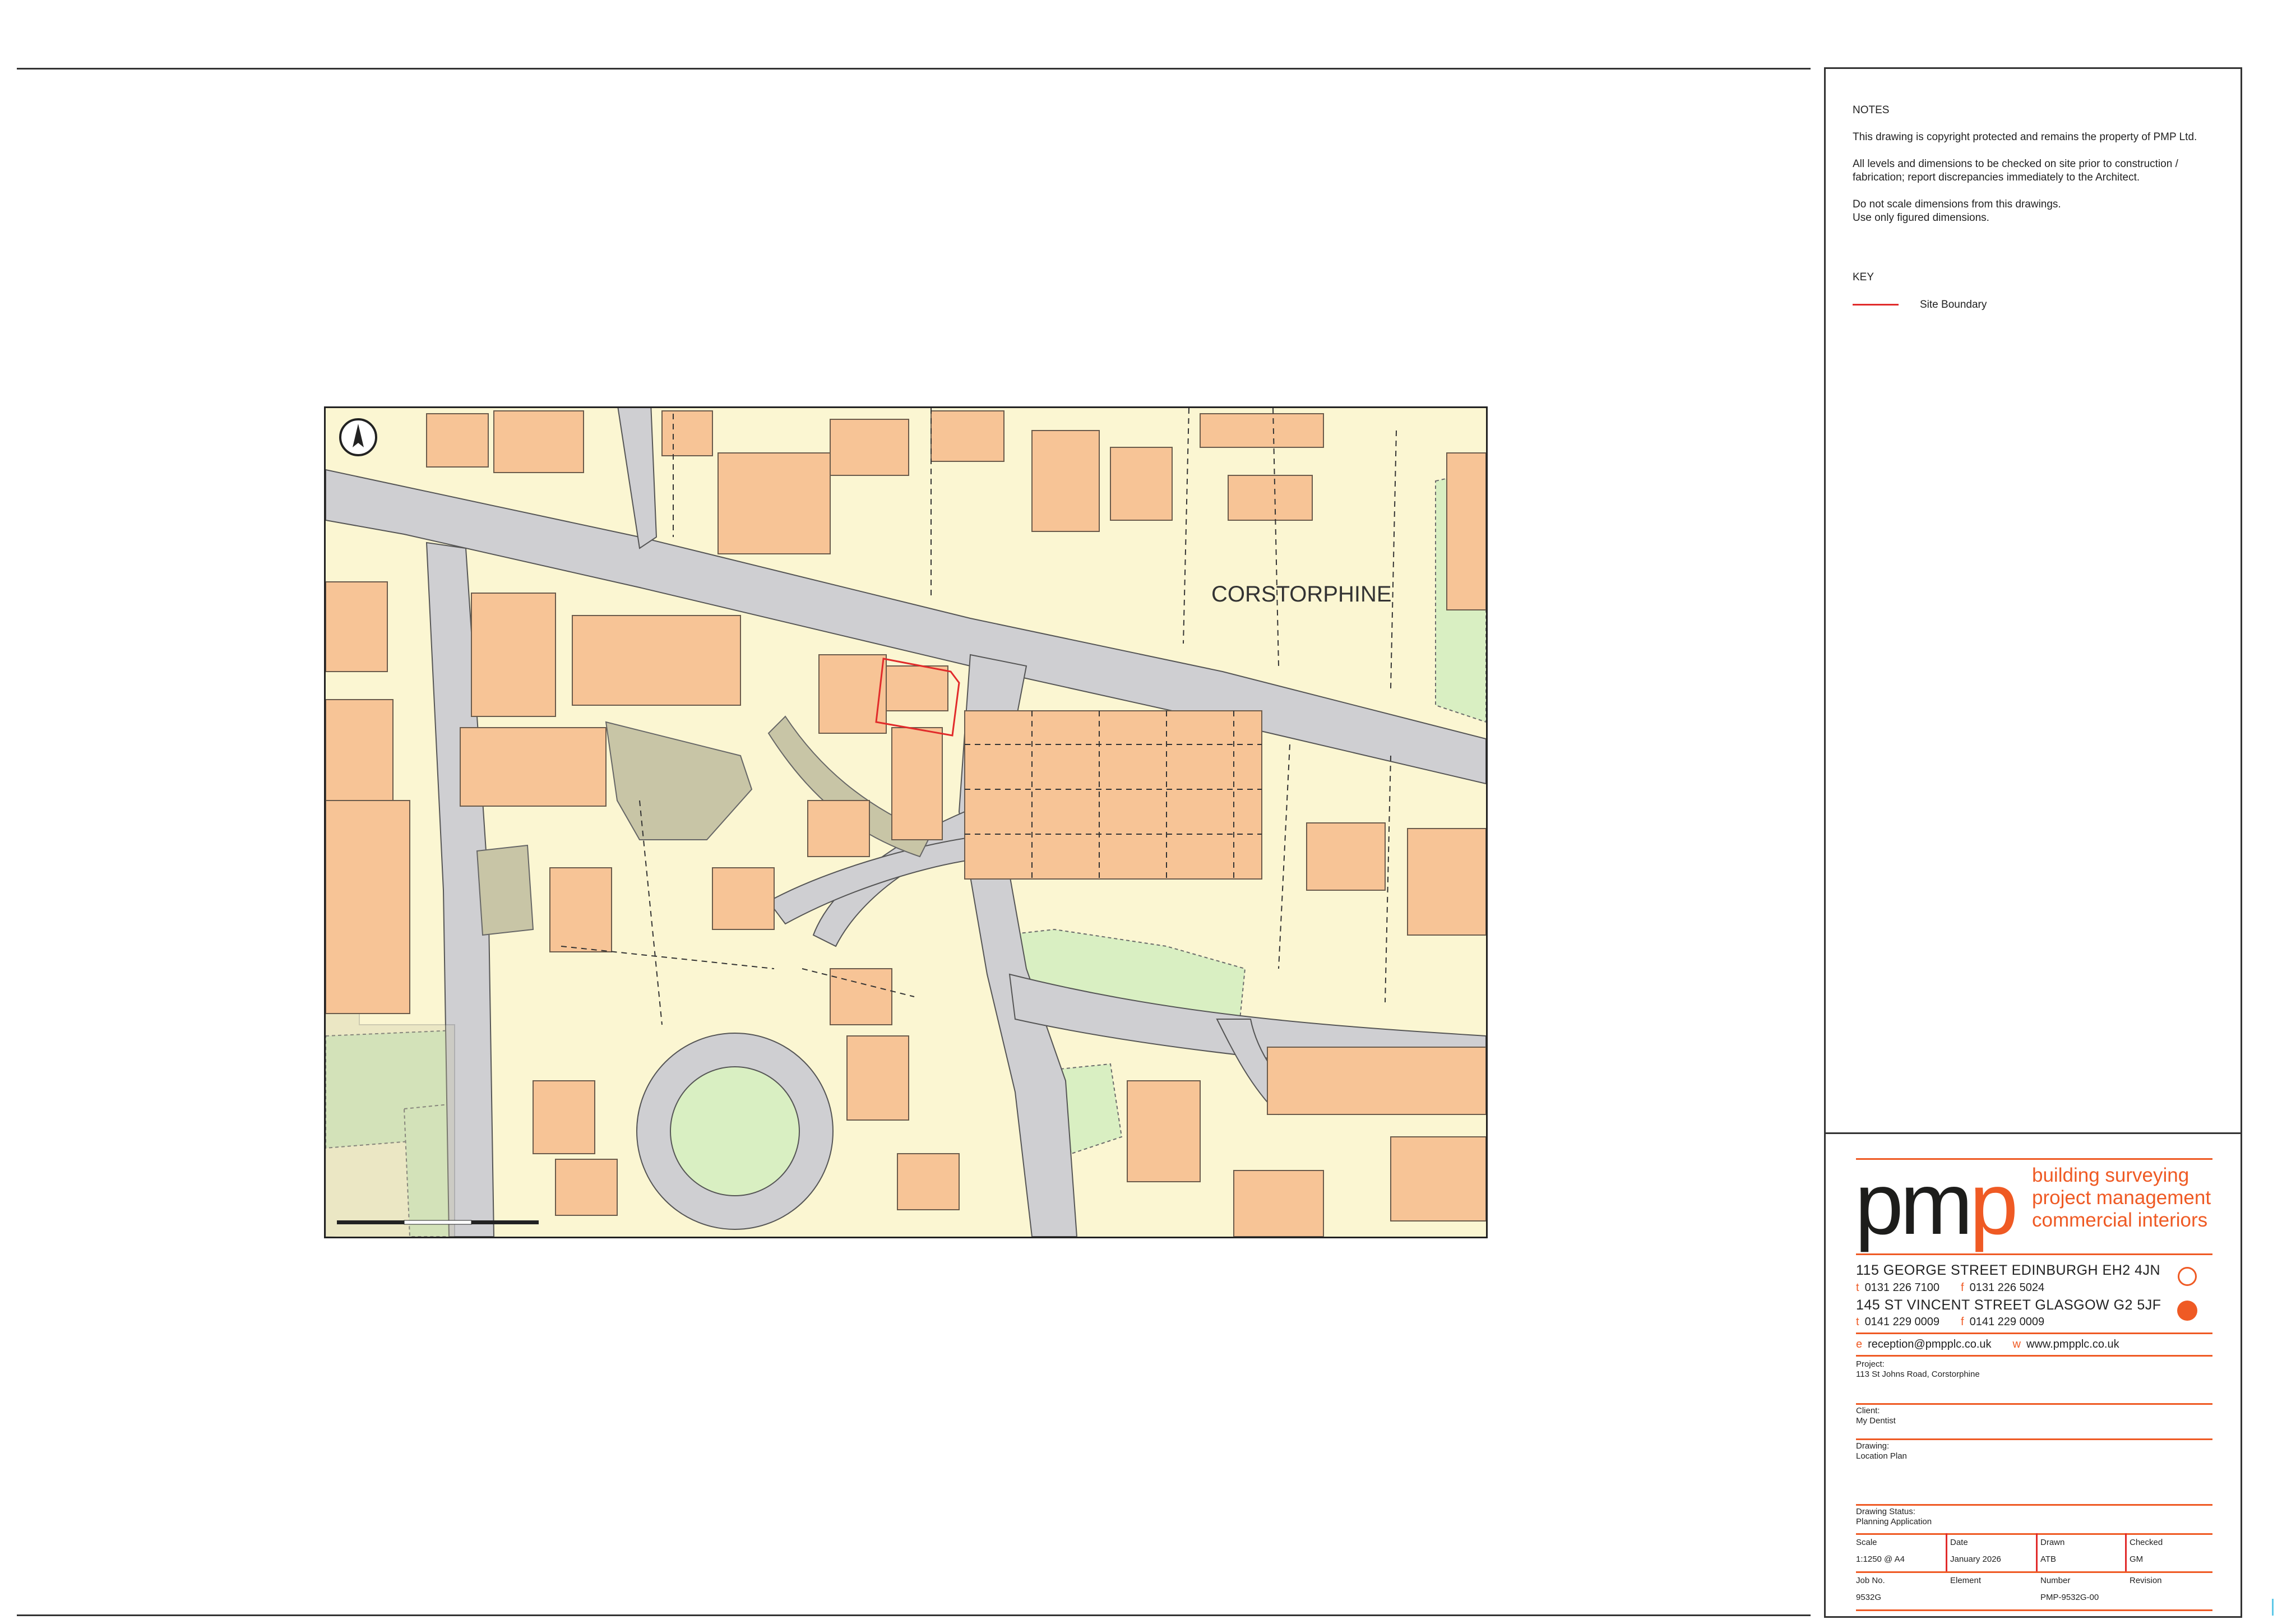 This screenshot has width=2296, height=1624. What do you see at coordinates (914, 69) in the screenshot?
I see `sheet-top-rule` at bounding box center [914, 69].